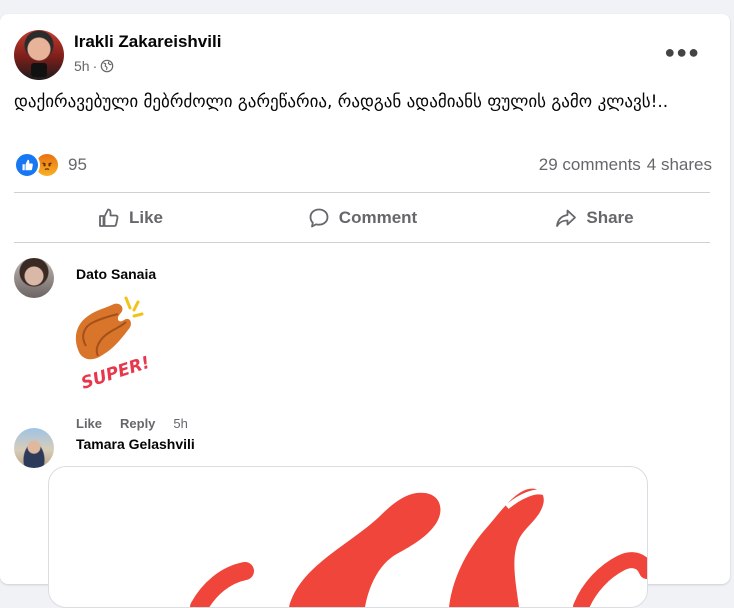 The height and width of the screenshot is (608, 734). I want to click on post-actions: Like Comment Share, so click(362, 218).